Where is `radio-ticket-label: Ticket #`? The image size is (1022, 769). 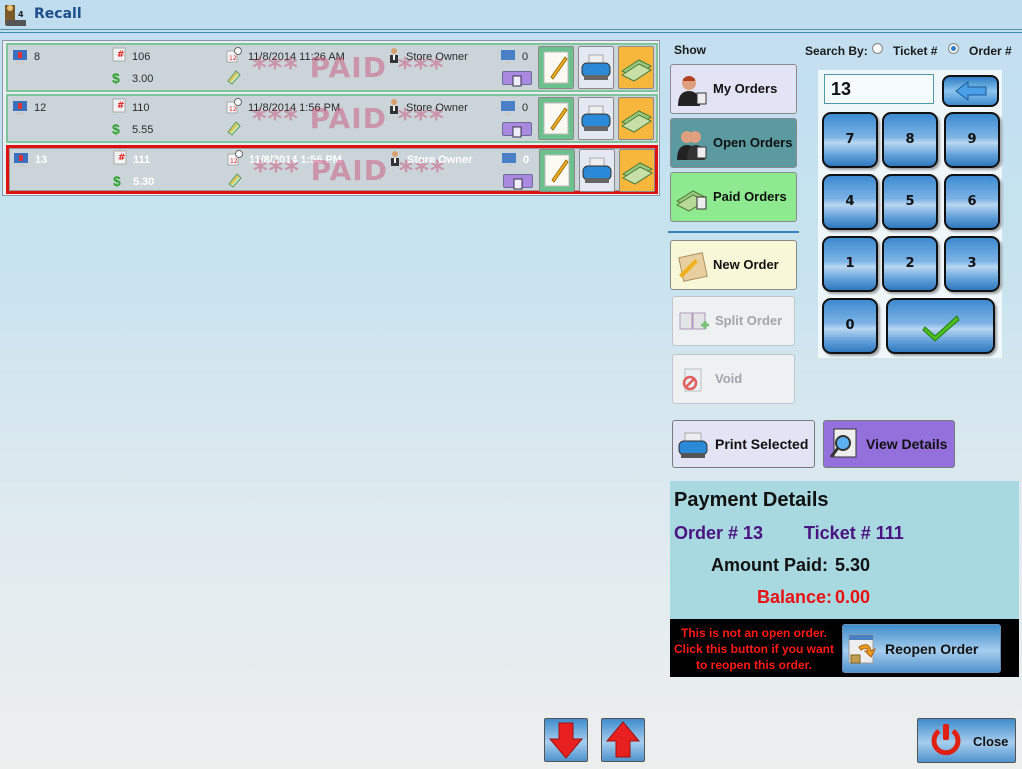 radio-ticket-label: Ticket # is located at coordinates (915, 51).